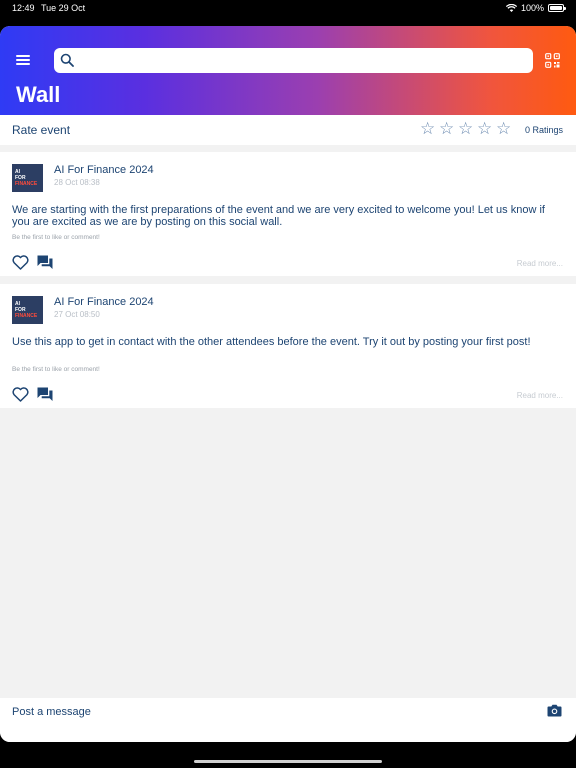 The width and height of the screenshot is (576, 768). I want to click on wifi-icon, so click(511, 8).